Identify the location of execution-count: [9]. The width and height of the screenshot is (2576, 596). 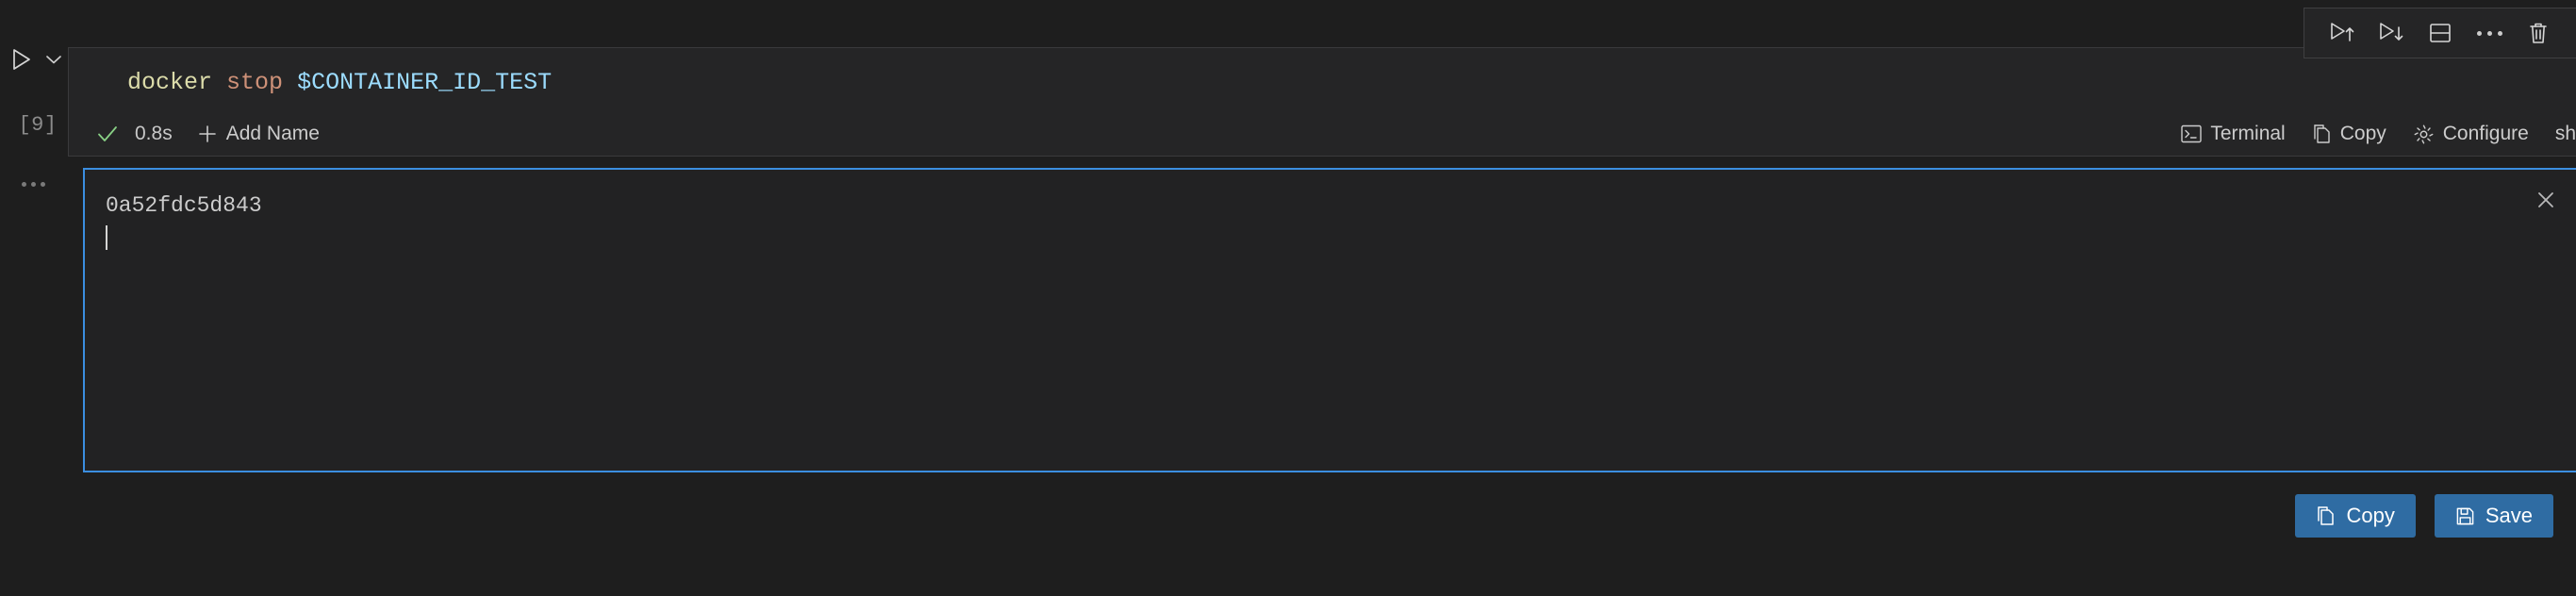
(38, 125).